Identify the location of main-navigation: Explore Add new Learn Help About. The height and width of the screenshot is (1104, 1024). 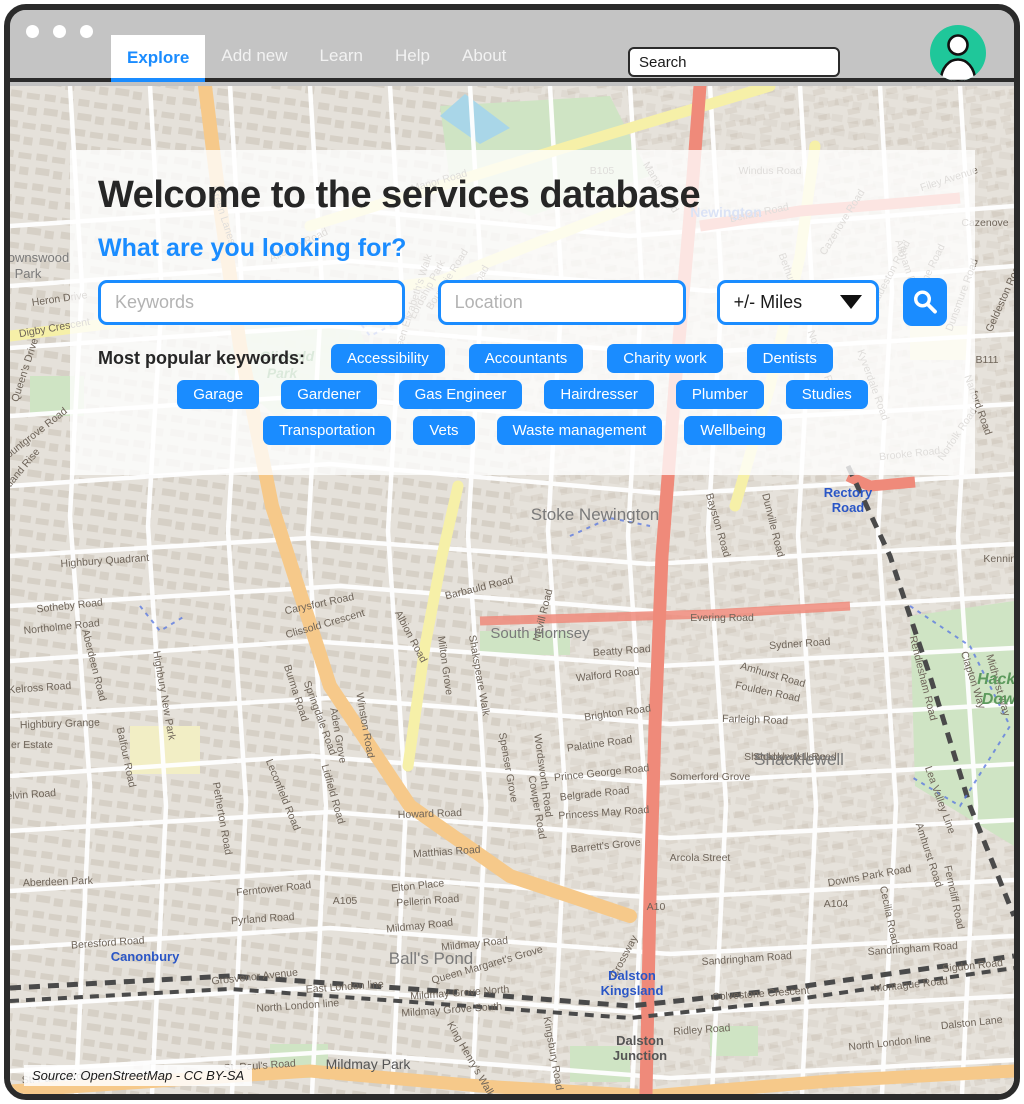
(316, 57).